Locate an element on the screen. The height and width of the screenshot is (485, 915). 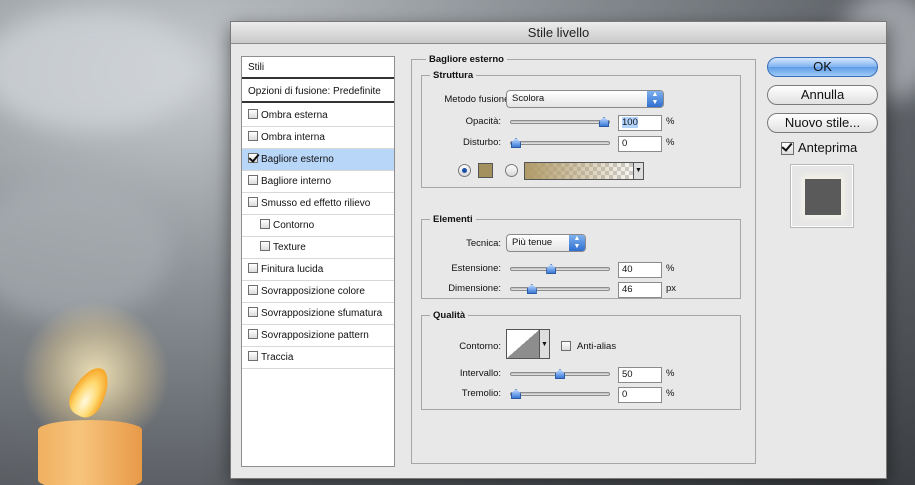
solid-color-radio is located at coordinates (464, 170).